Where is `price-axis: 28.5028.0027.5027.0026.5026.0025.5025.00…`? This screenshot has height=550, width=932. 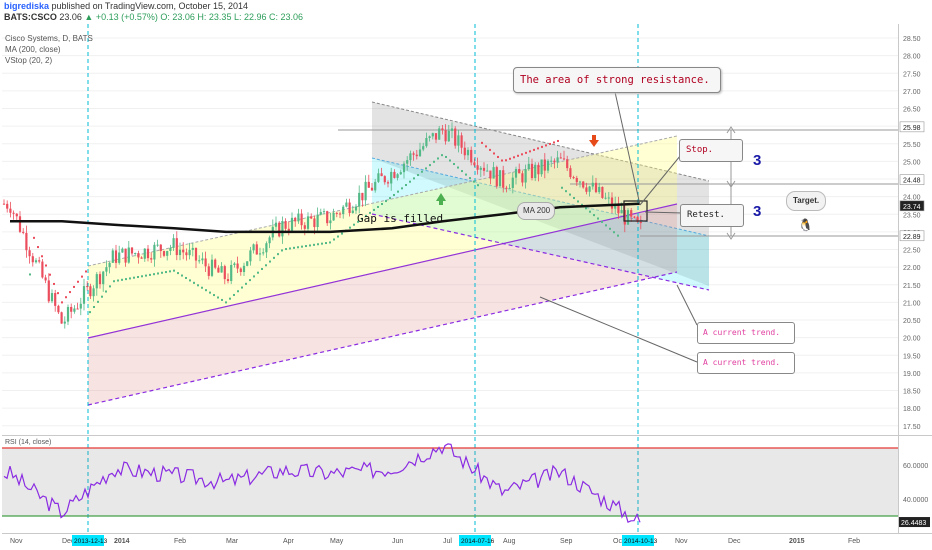
price-axis: 28.5028.0027.5027.0026.5026.0025.5025.00… is located at coordinates (914, 282).